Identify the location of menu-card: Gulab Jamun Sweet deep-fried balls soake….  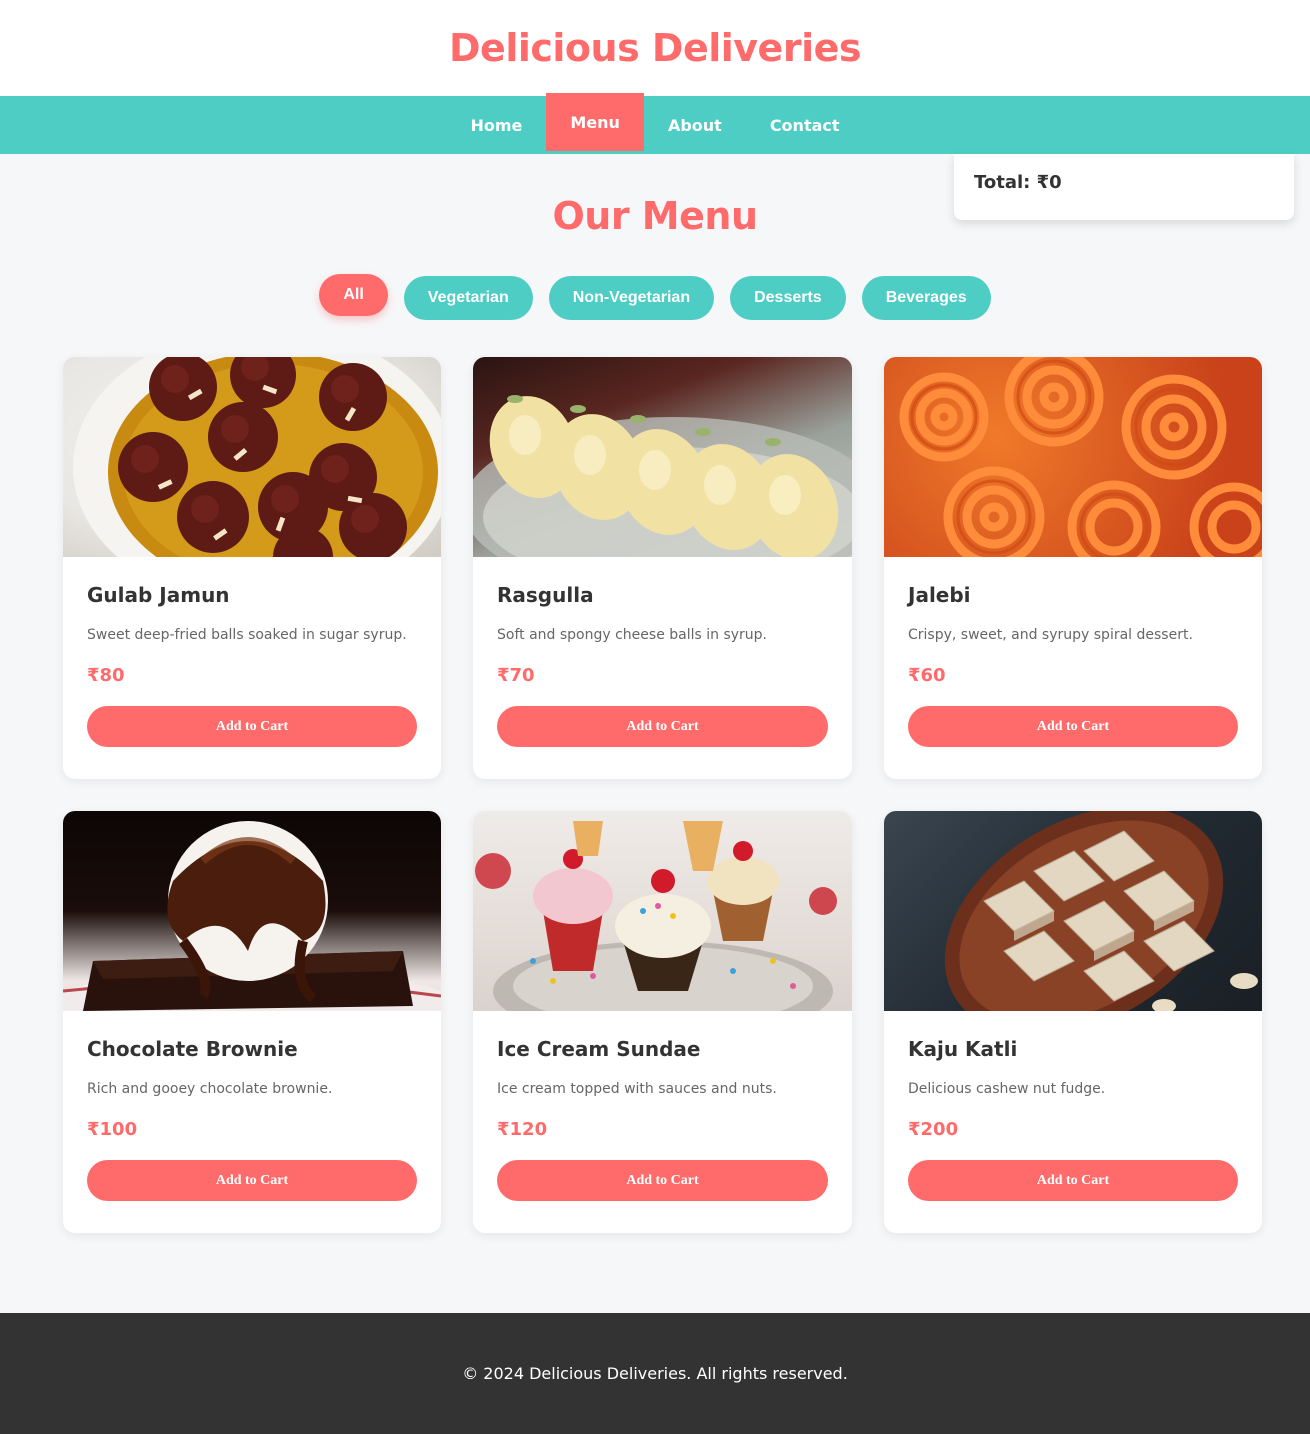
(252, 568).